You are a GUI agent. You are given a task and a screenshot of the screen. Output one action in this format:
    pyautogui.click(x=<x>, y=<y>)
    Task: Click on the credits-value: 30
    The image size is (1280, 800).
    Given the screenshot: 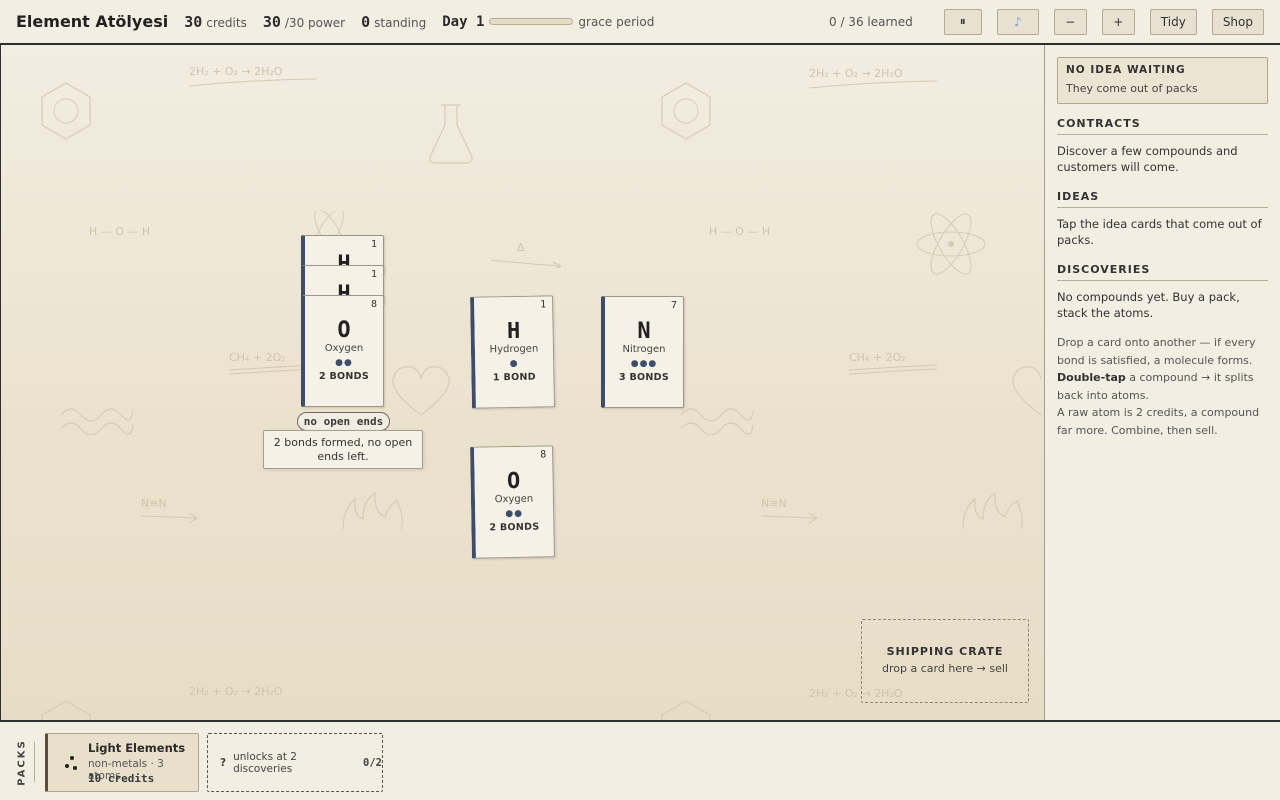 What is the action you would take?
    pyautogui.click(x=193, y=21)
    